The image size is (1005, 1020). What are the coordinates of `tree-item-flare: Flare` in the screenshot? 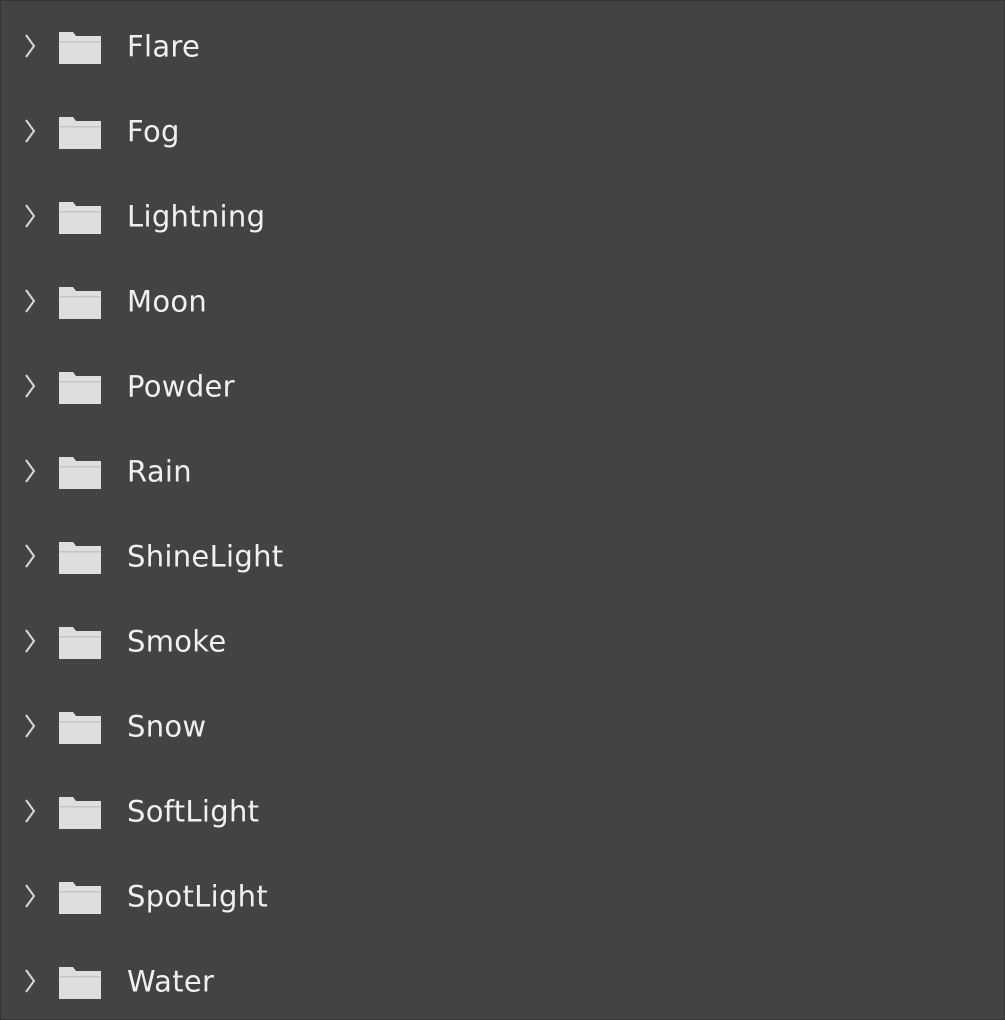 It's located at (502, 47).